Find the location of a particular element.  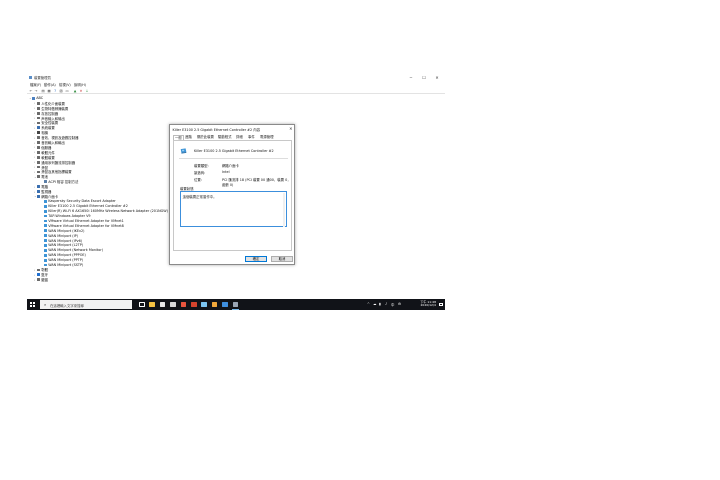

maximize-button: ☐ is located at coordinates (424, 78).